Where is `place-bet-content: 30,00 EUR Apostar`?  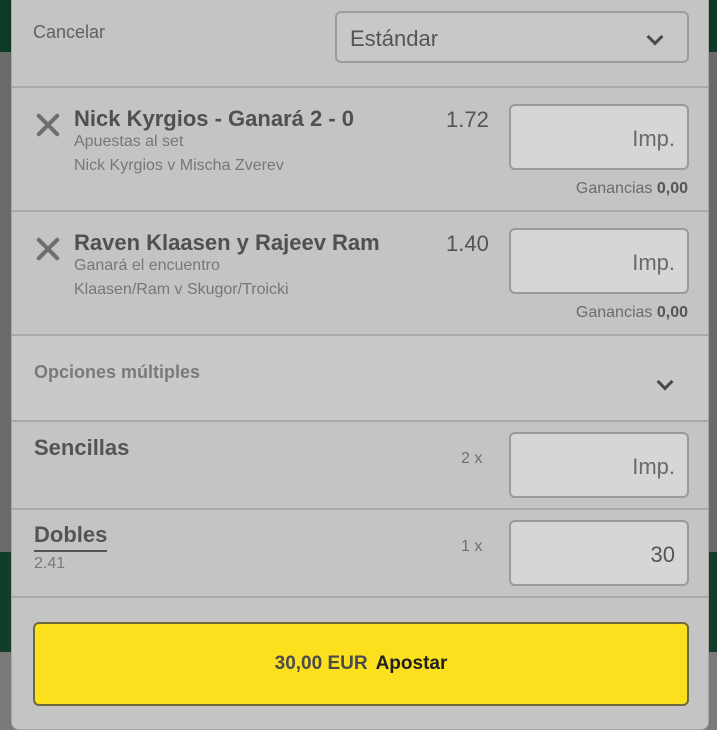
place-bet-content: 30,00 EUR Apostar is located at coordinates (361, 664).